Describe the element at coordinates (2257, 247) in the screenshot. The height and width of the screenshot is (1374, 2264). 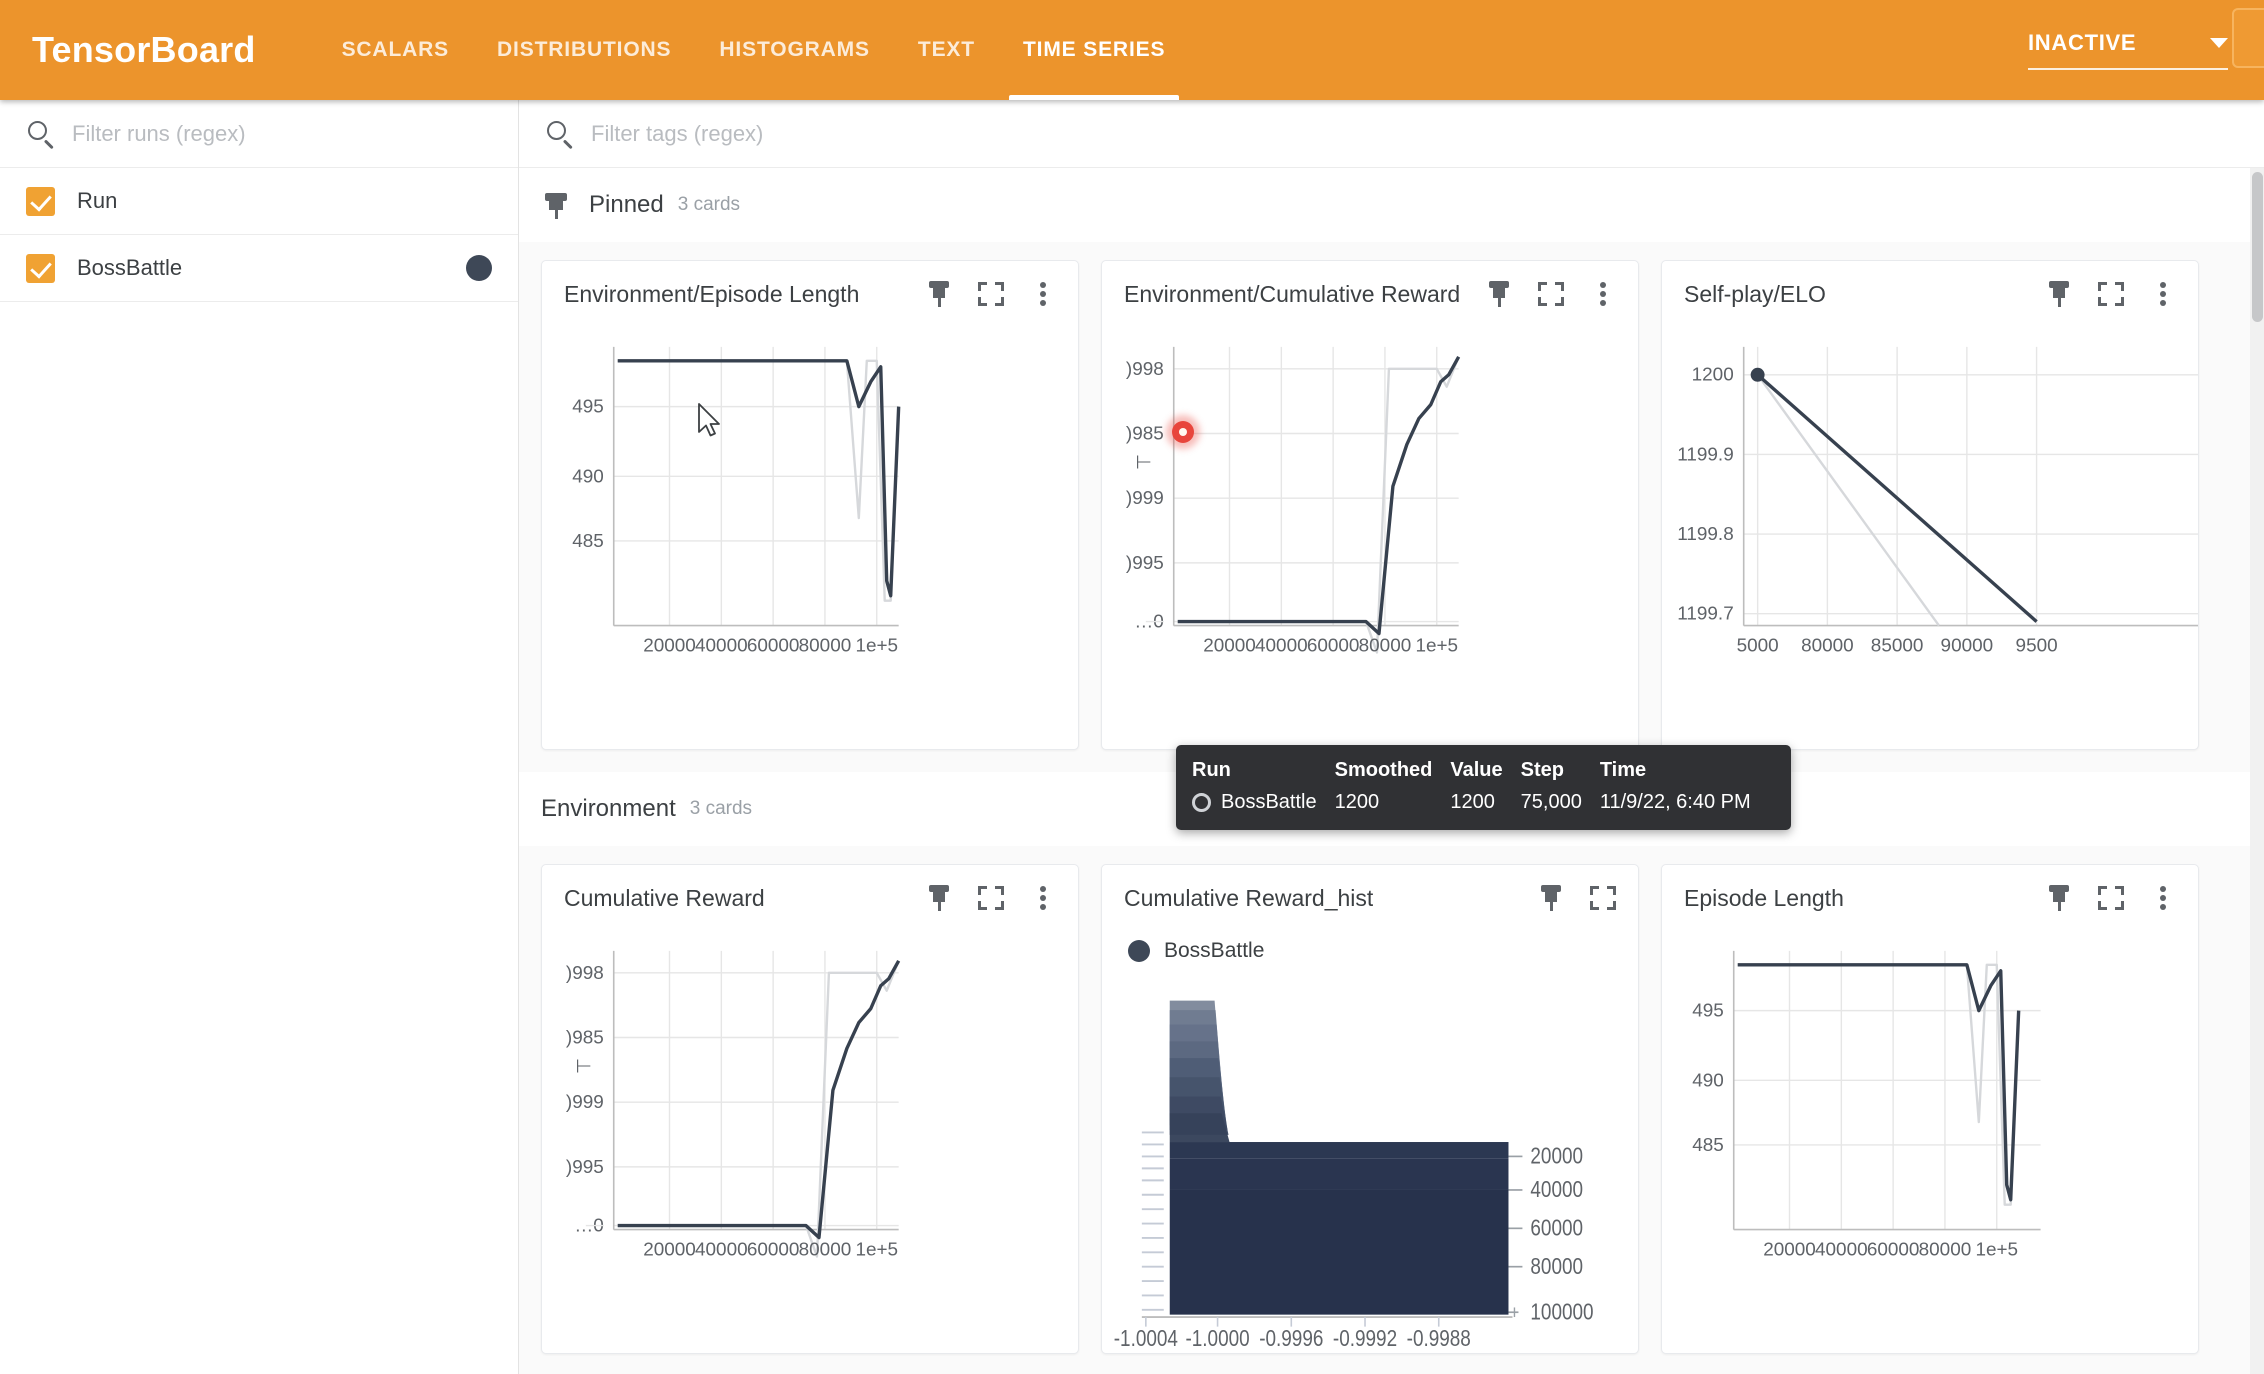
I see `vertical-scrollbar-thumb` at that location.